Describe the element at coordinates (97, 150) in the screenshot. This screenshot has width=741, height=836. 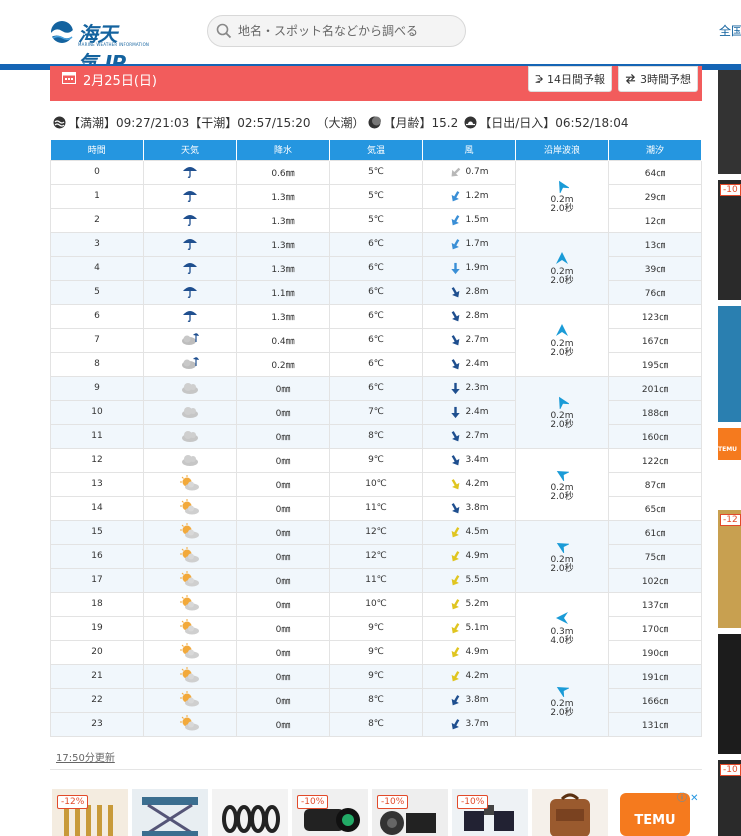
I see `column-header-hour: 時間` at that location.